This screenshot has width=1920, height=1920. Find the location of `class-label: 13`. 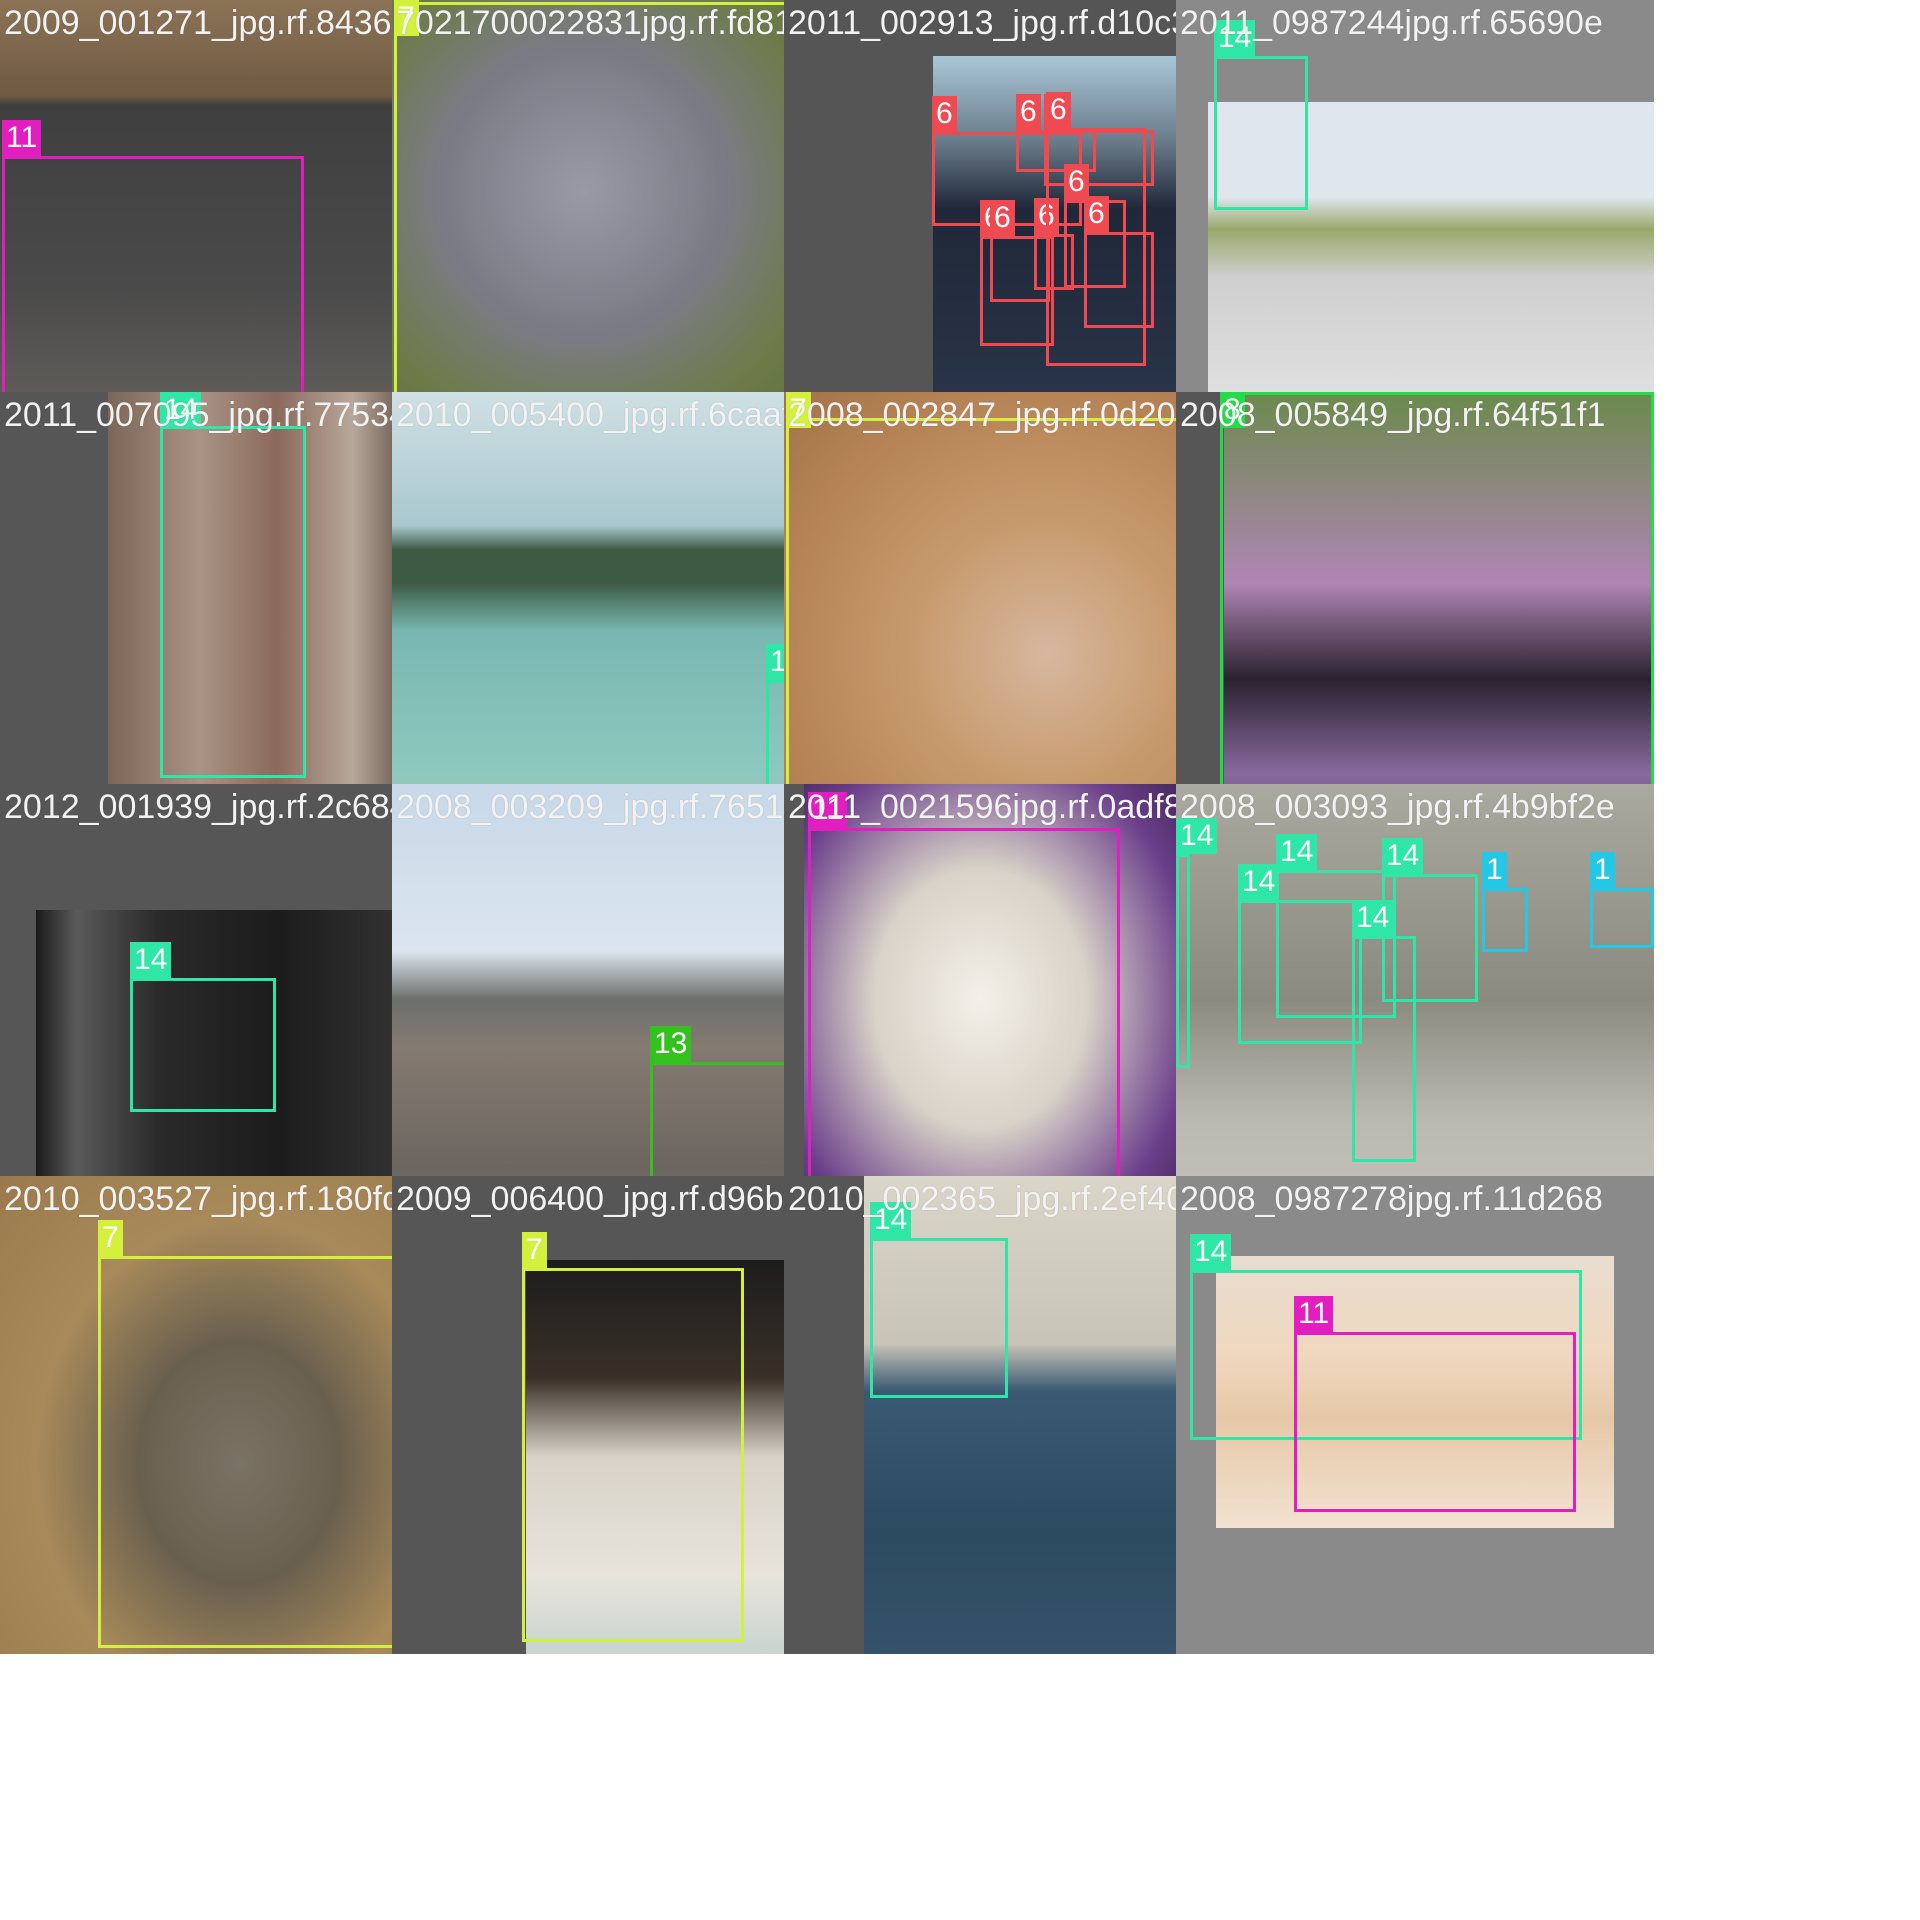

class-label: 13 is located at coordinates (671, 1044).